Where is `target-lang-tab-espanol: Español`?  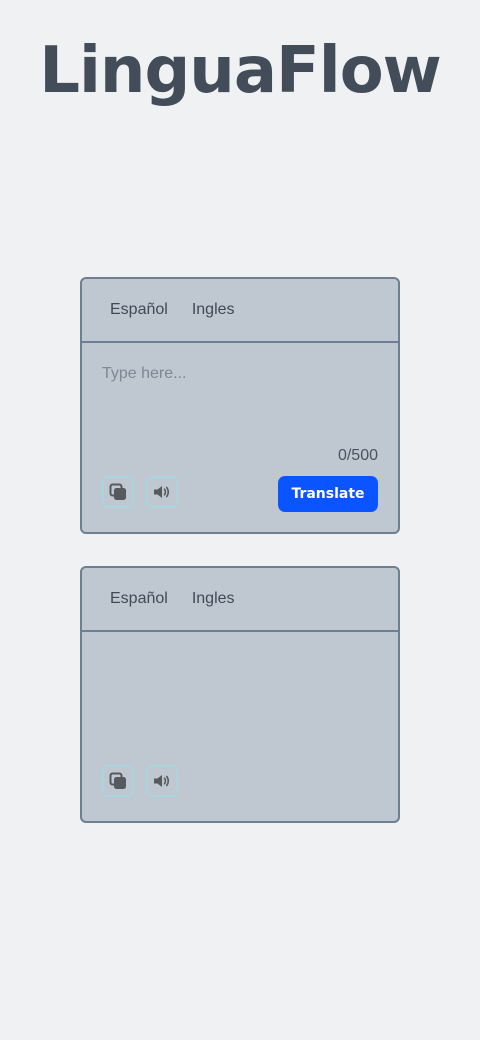 target-lang-tab-espanol: Español is located at coordinates (139, 599).